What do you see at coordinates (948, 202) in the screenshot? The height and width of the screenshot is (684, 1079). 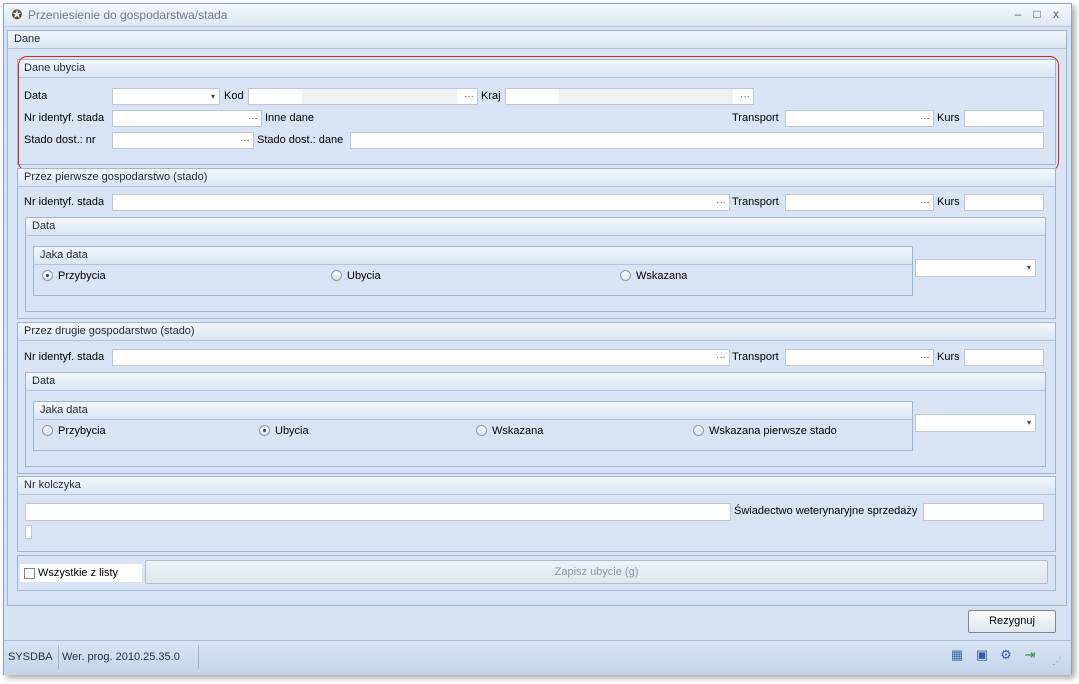 I see `pierwsze-kurs-label: Kurs` at bounding box center [948, 202].